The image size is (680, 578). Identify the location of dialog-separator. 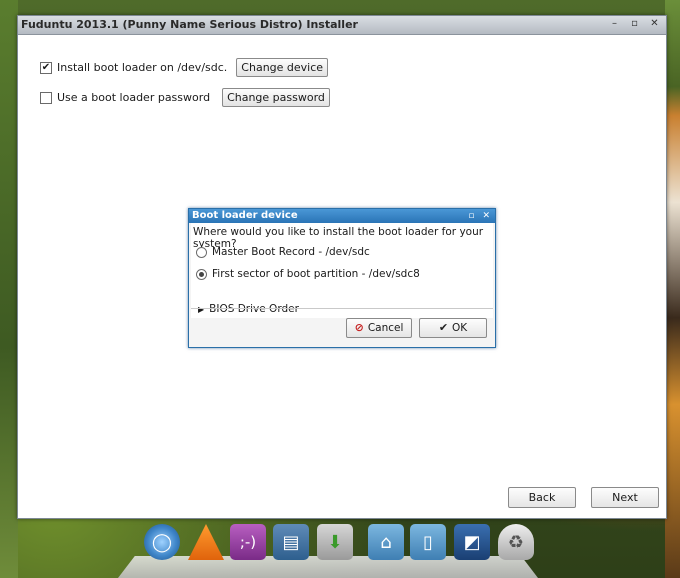
(342, 308).